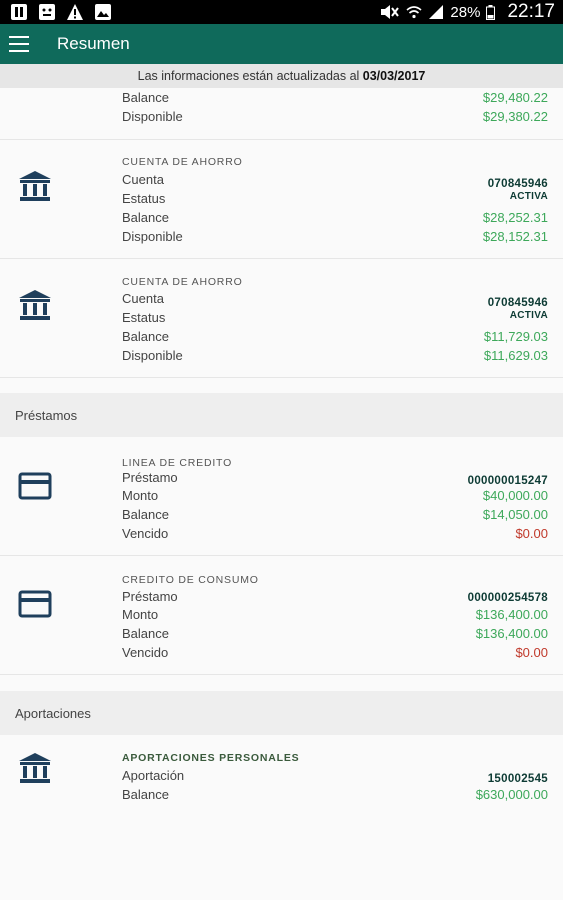 The width and height of the screenshot is (563, 900). I want to click on status-bar: 28% 22:17, so click(281, 12).